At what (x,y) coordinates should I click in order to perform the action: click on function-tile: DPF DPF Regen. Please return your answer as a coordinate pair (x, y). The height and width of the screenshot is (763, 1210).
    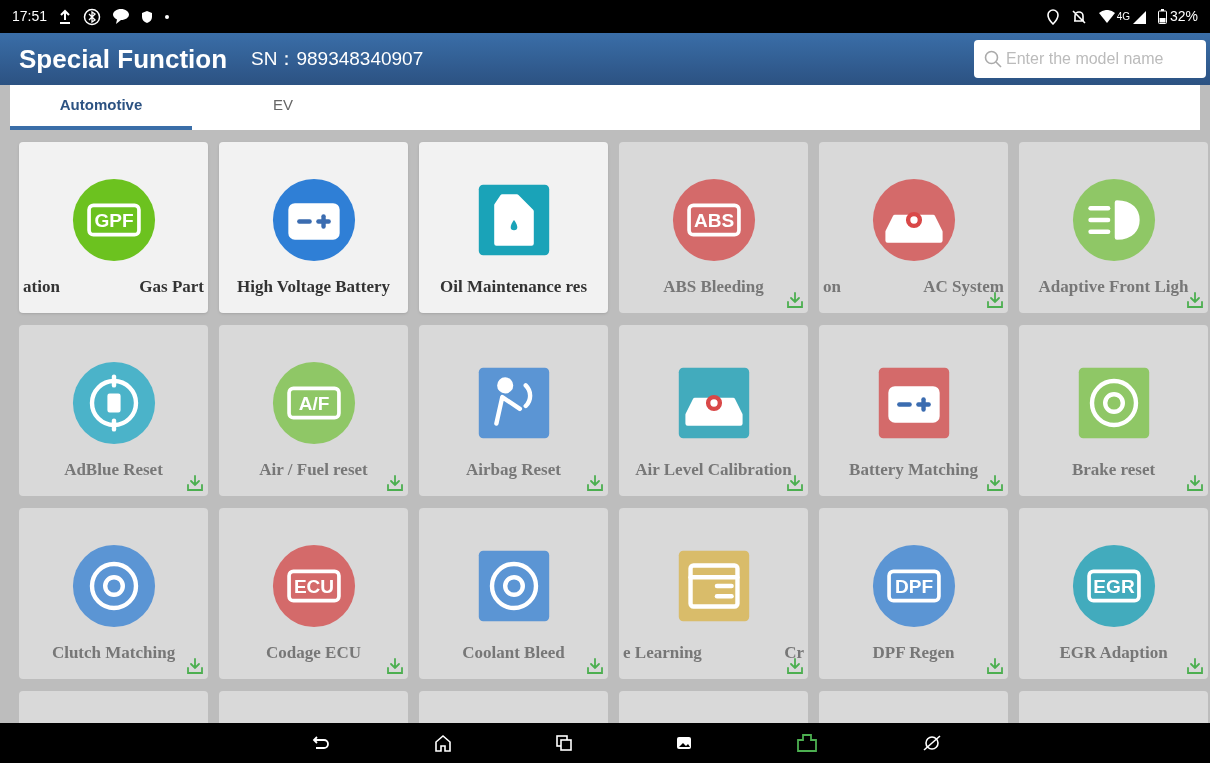
    Looking at the image, I should click on (913, 593).